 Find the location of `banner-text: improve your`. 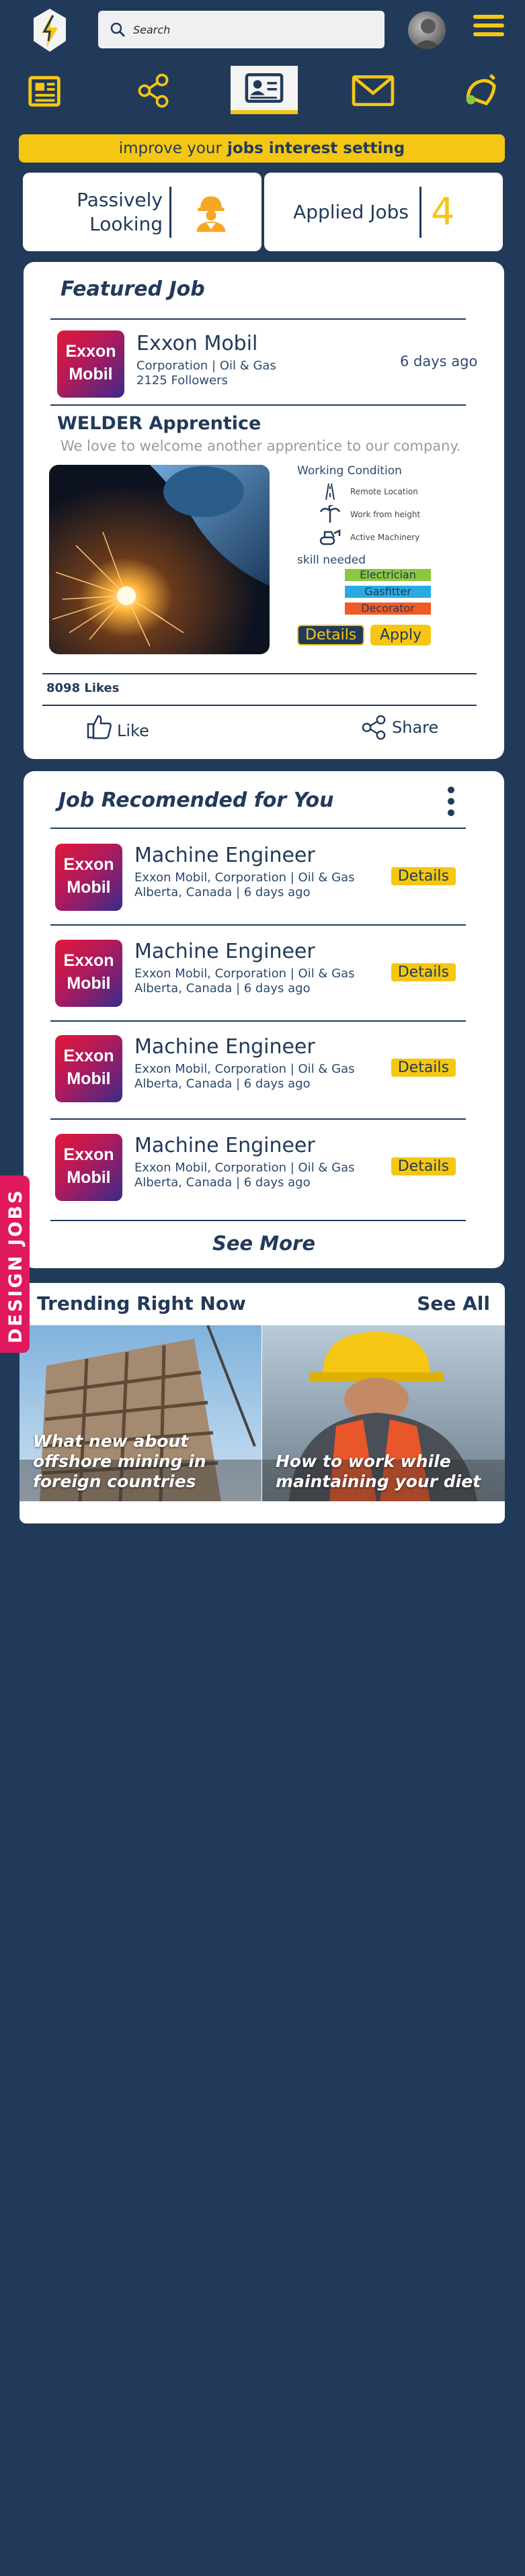

banner-text: improve your is located at coordinates (170, 149).